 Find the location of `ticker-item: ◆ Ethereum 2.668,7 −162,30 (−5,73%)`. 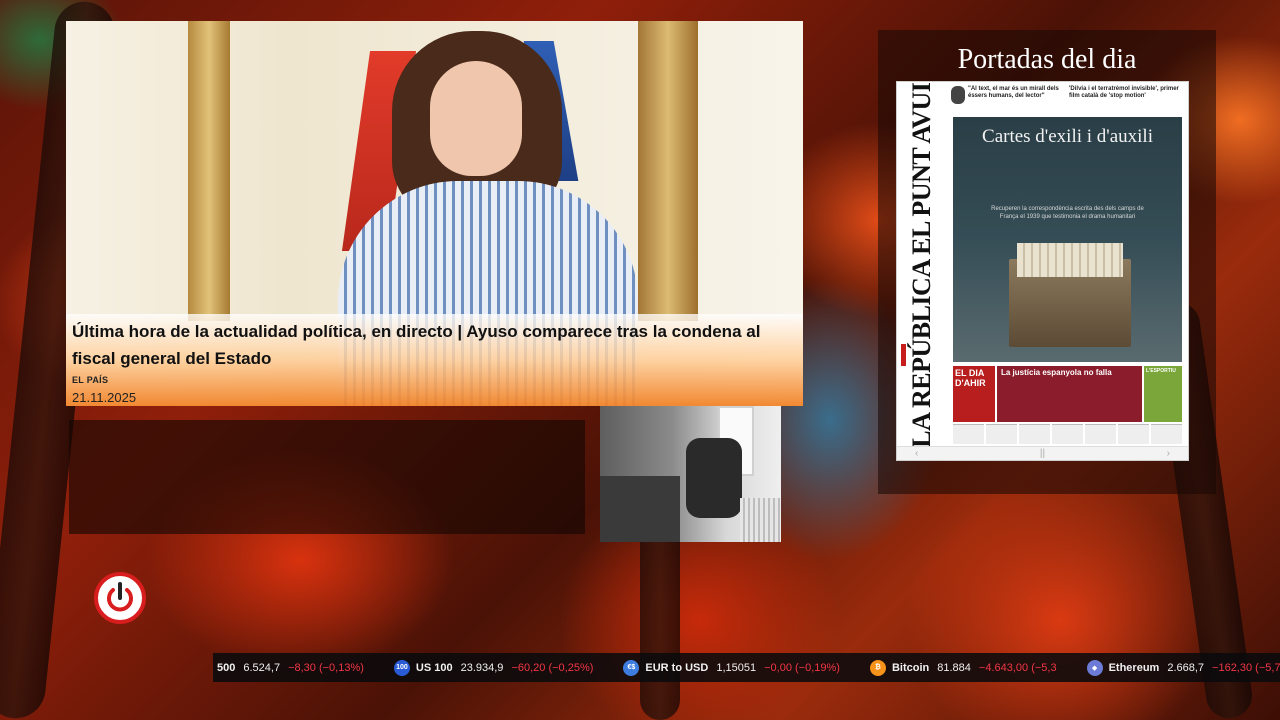

ticker-item: ◆ Ethereum 2.668,7 −162,30 (−5,73%) is located at coordinates (1183, 667).